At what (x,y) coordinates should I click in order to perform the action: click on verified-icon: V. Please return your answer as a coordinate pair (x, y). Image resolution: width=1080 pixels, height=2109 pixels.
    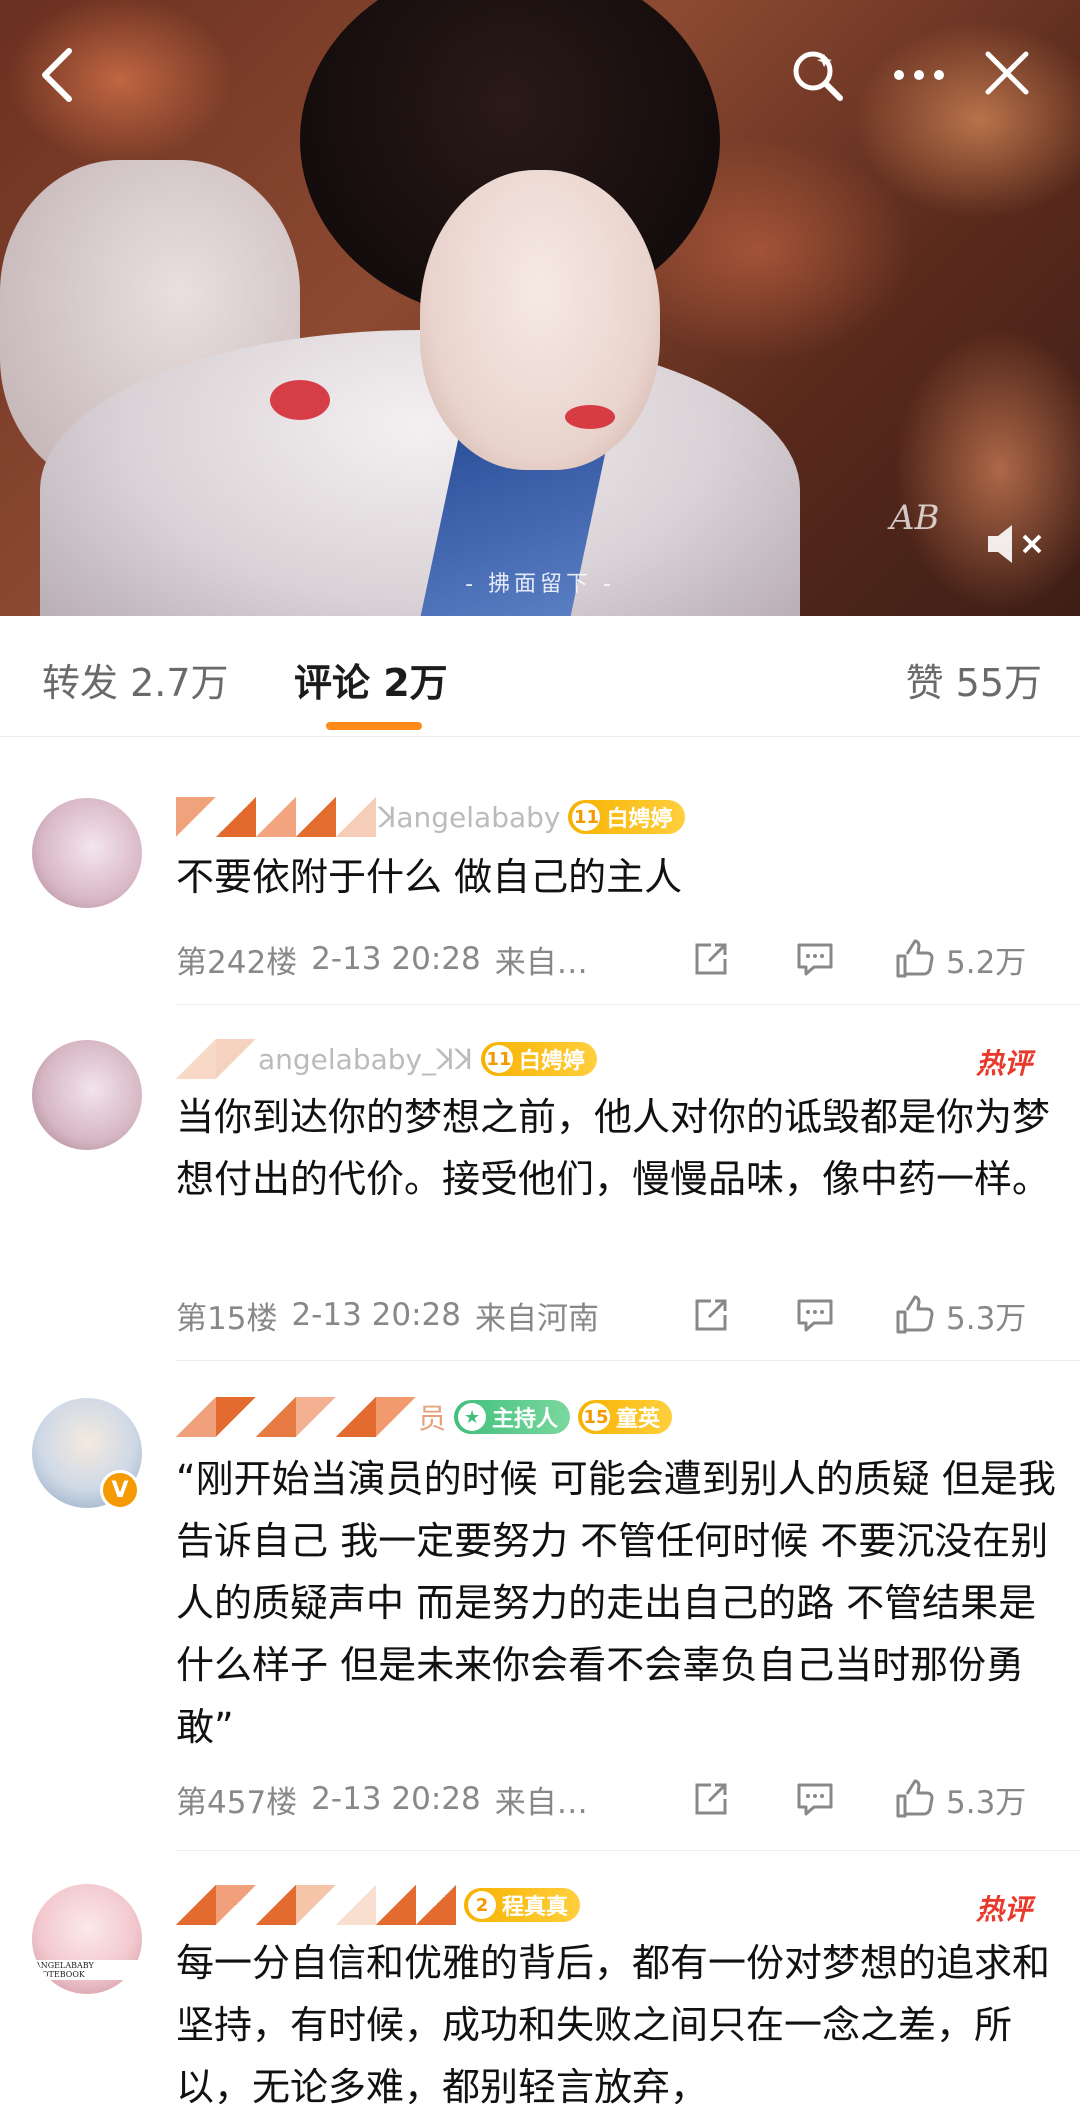
    Looking at the image, I should click on (120, 1490).